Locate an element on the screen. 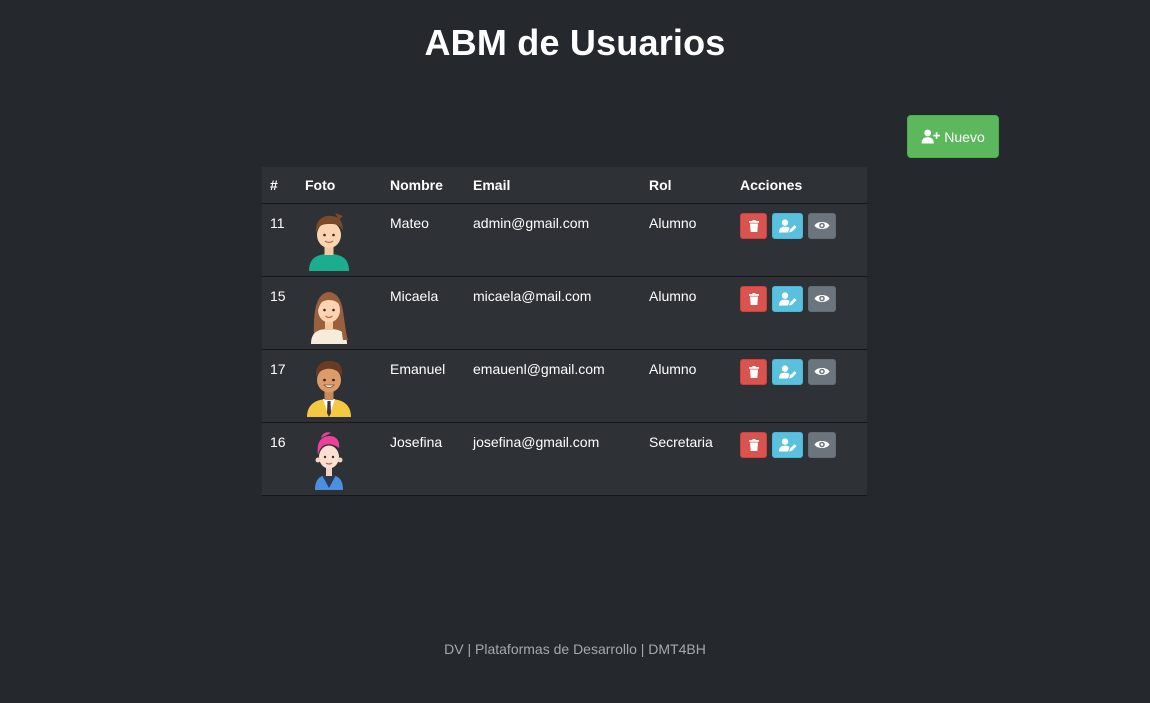  header-nombre: Nombre is located at coordinates (423, 185).